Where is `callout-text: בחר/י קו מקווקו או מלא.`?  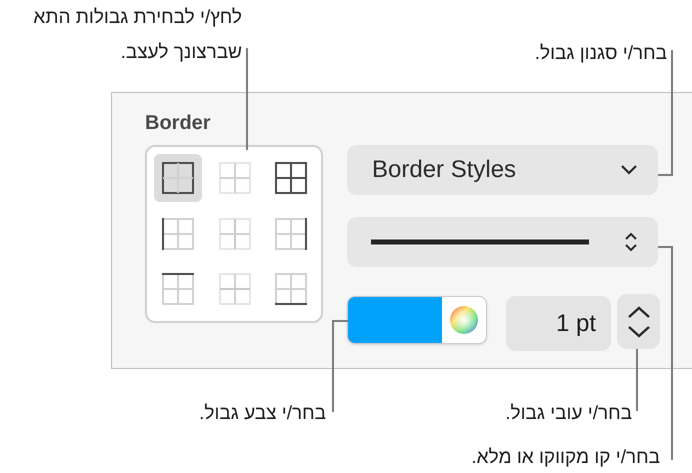 callout-text: בחר/י קו מקווקו או מלא. is located at coordinates (565, 458).